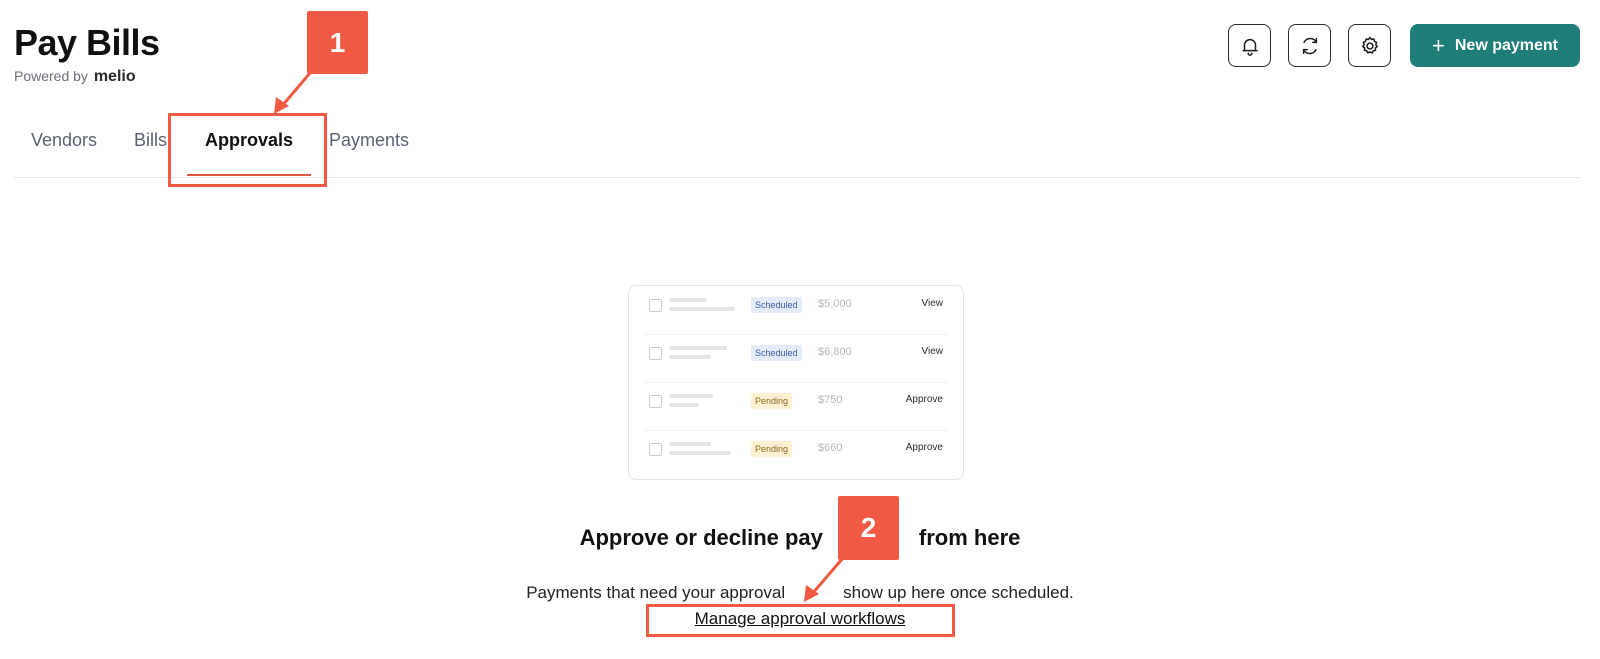 Image resolution: width=1600 pixels, height=659 pixels. Describe the element at coordinates (337, 42) in the screenshot. I see `callout-number-1: 1` at that location.